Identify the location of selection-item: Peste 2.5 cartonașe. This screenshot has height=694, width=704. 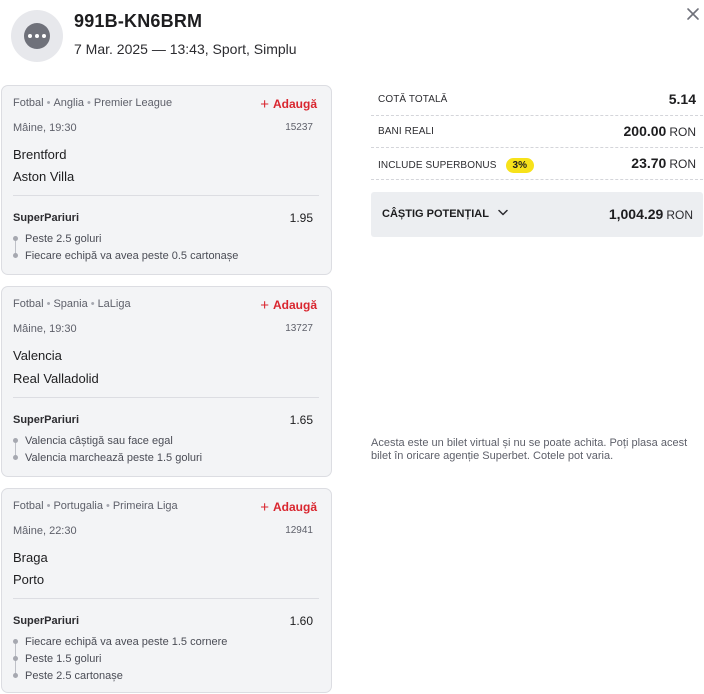
(68, 676).